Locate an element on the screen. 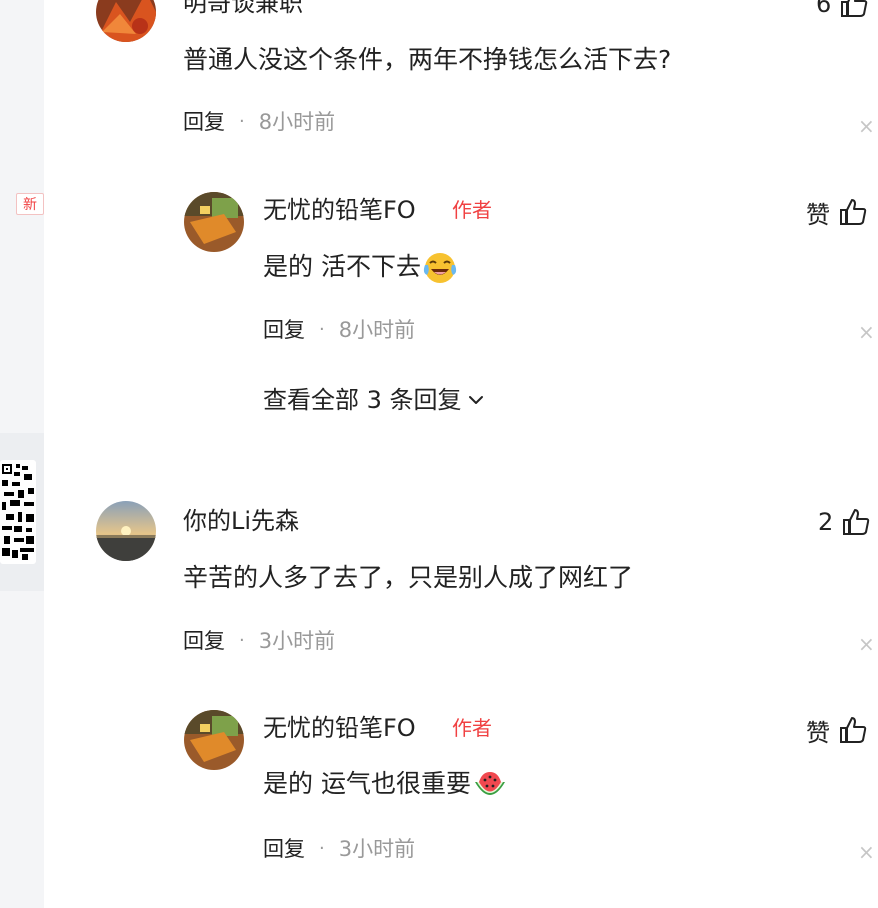 Image resolution: width=878 pixels, height=908 pixels. like-button: 6 is located at coordinates (842, 10).